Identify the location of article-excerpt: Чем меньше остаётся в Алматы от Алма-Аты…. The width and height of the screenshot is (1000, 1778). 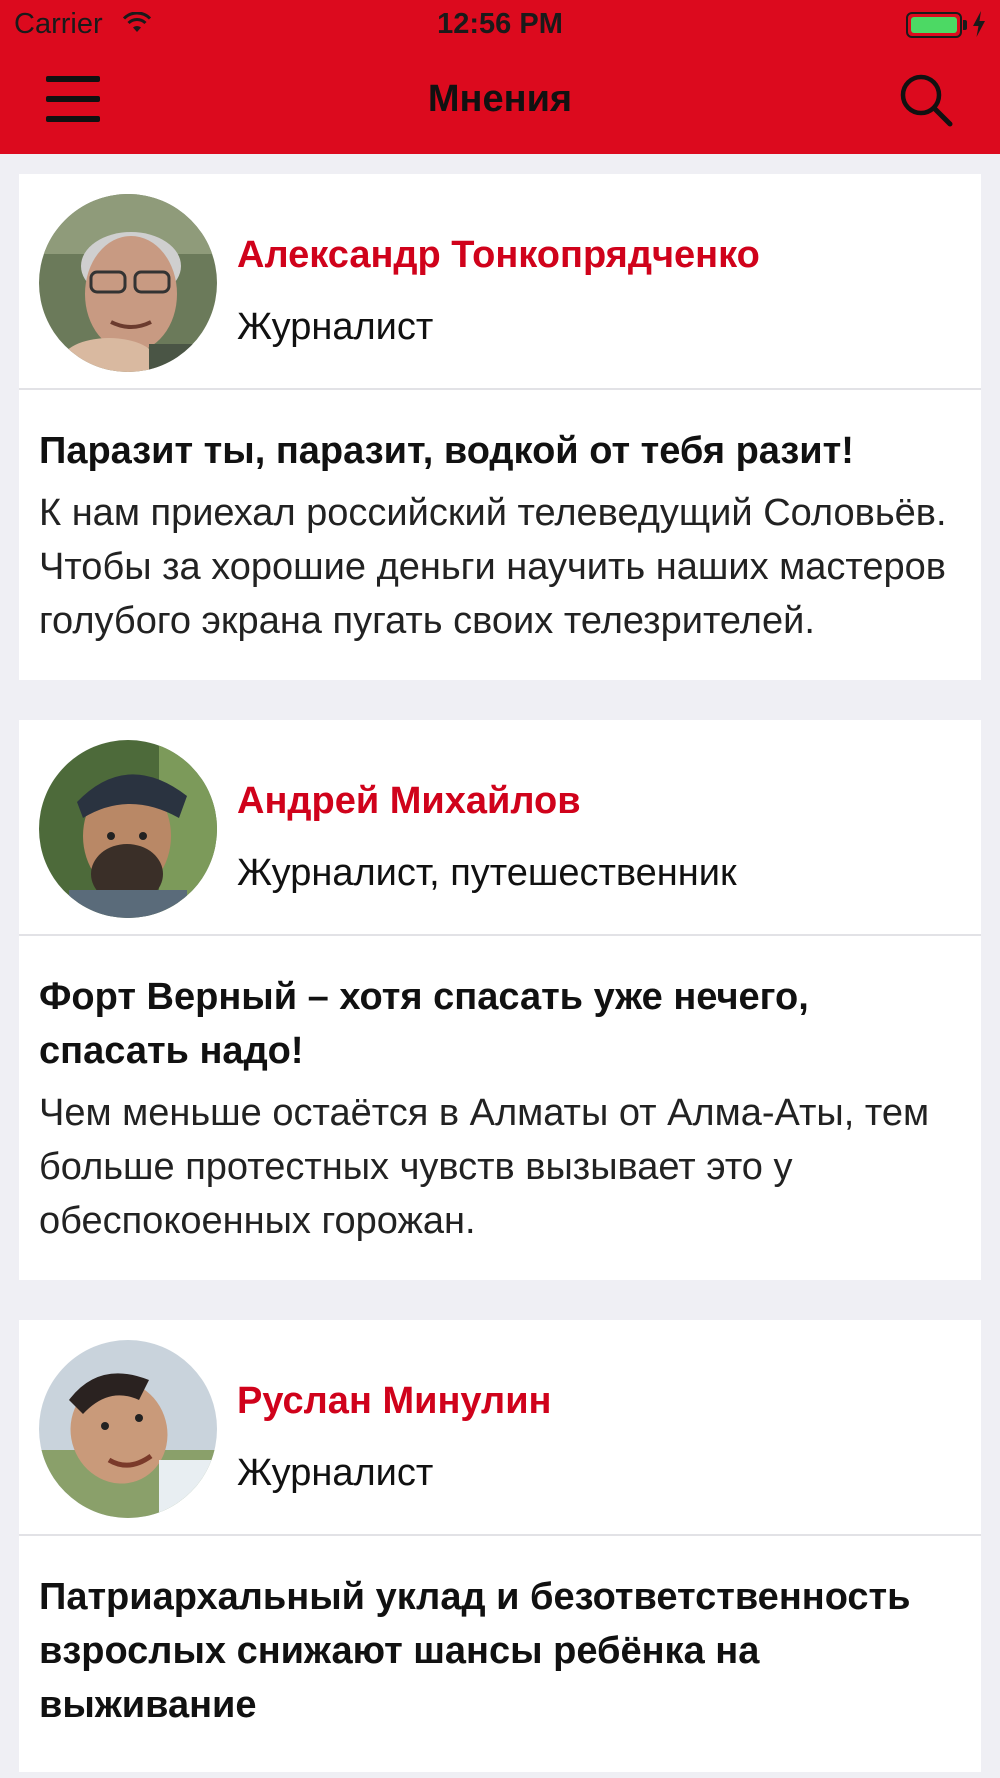
(484, 1167).